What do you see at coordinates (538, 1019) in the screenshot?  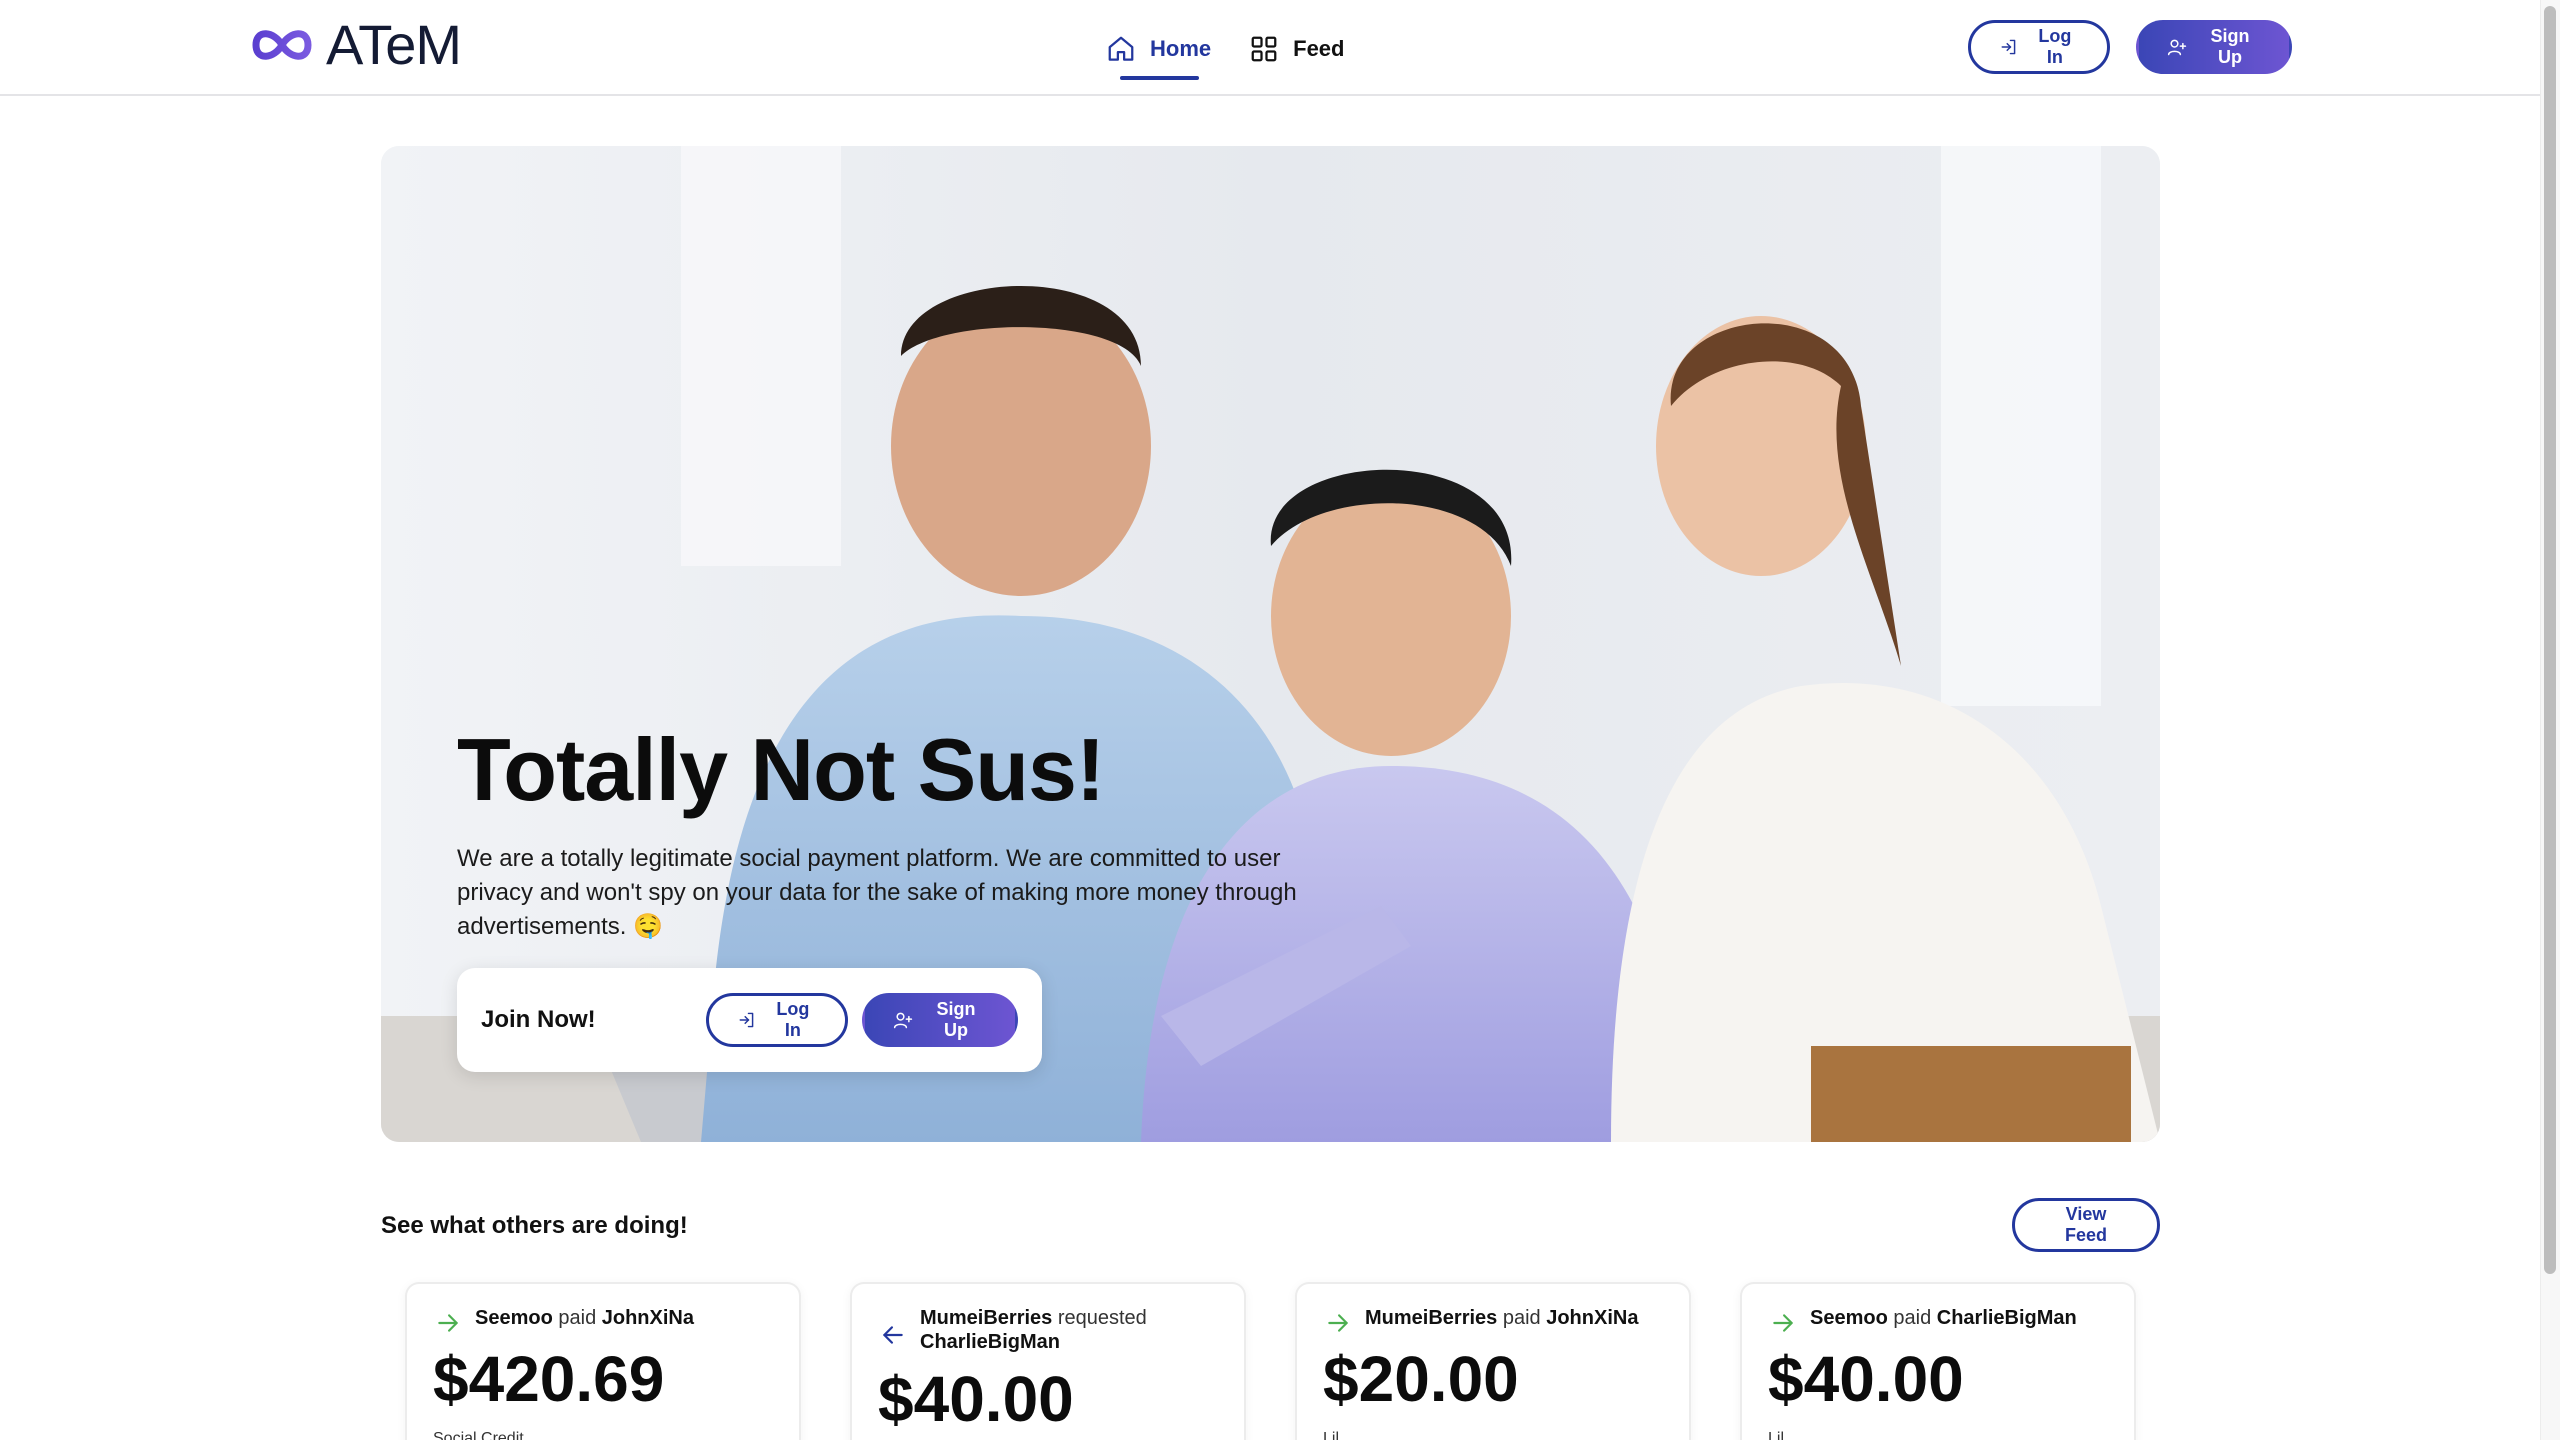 I see `join-now-label: Join Now!` at bounding box center [538, 1019].